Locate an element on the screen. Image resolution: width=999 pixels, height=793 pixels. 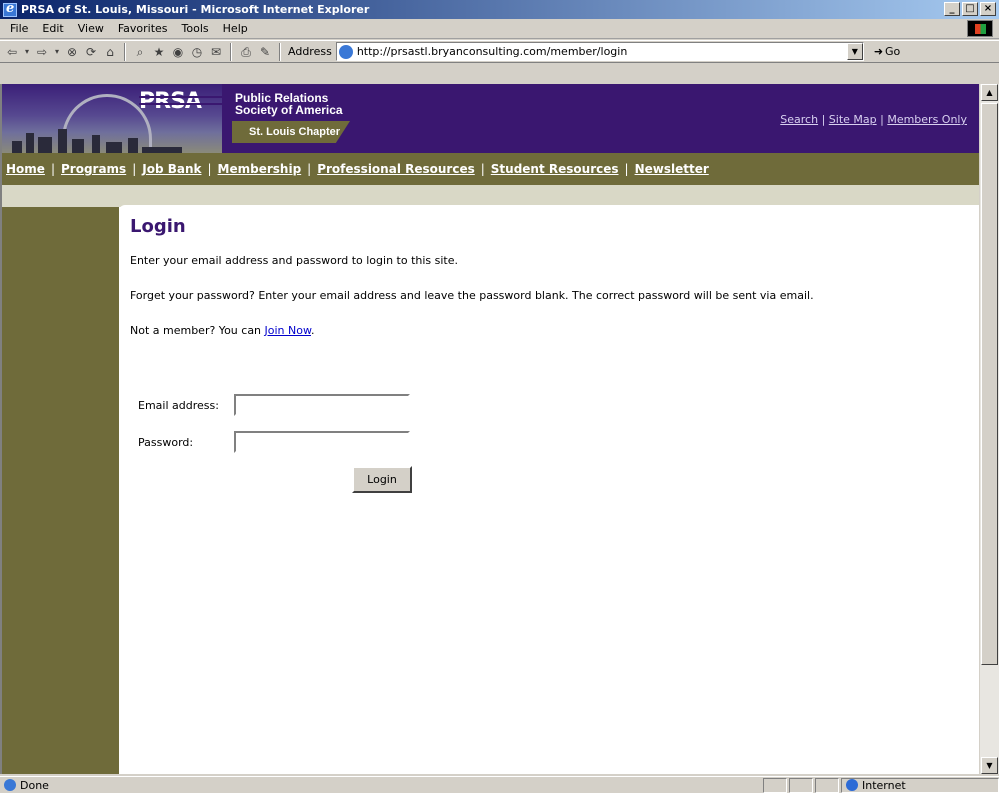
history-icon: ◷ is located at coordinates (197, 52).